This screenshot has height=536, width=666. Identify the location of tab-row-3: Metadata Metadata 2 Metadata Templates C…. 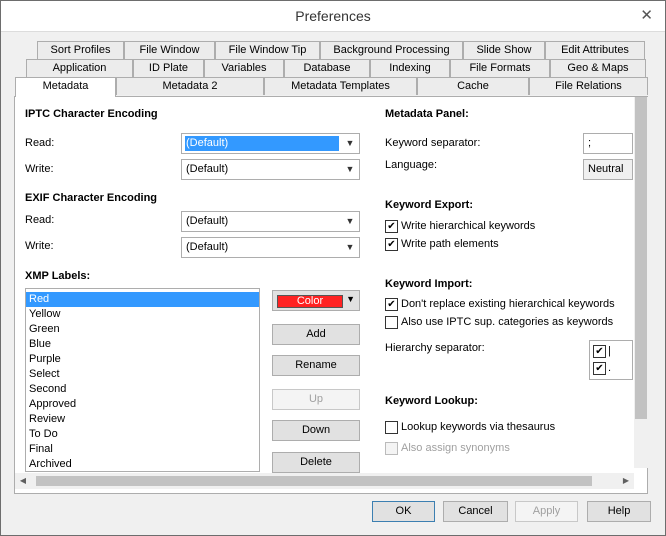
(333, 87).